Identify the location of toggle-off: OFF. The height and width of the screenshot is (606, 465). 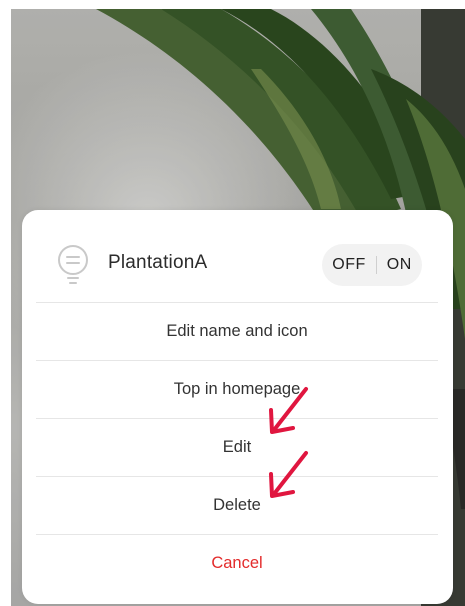
(349, 265).